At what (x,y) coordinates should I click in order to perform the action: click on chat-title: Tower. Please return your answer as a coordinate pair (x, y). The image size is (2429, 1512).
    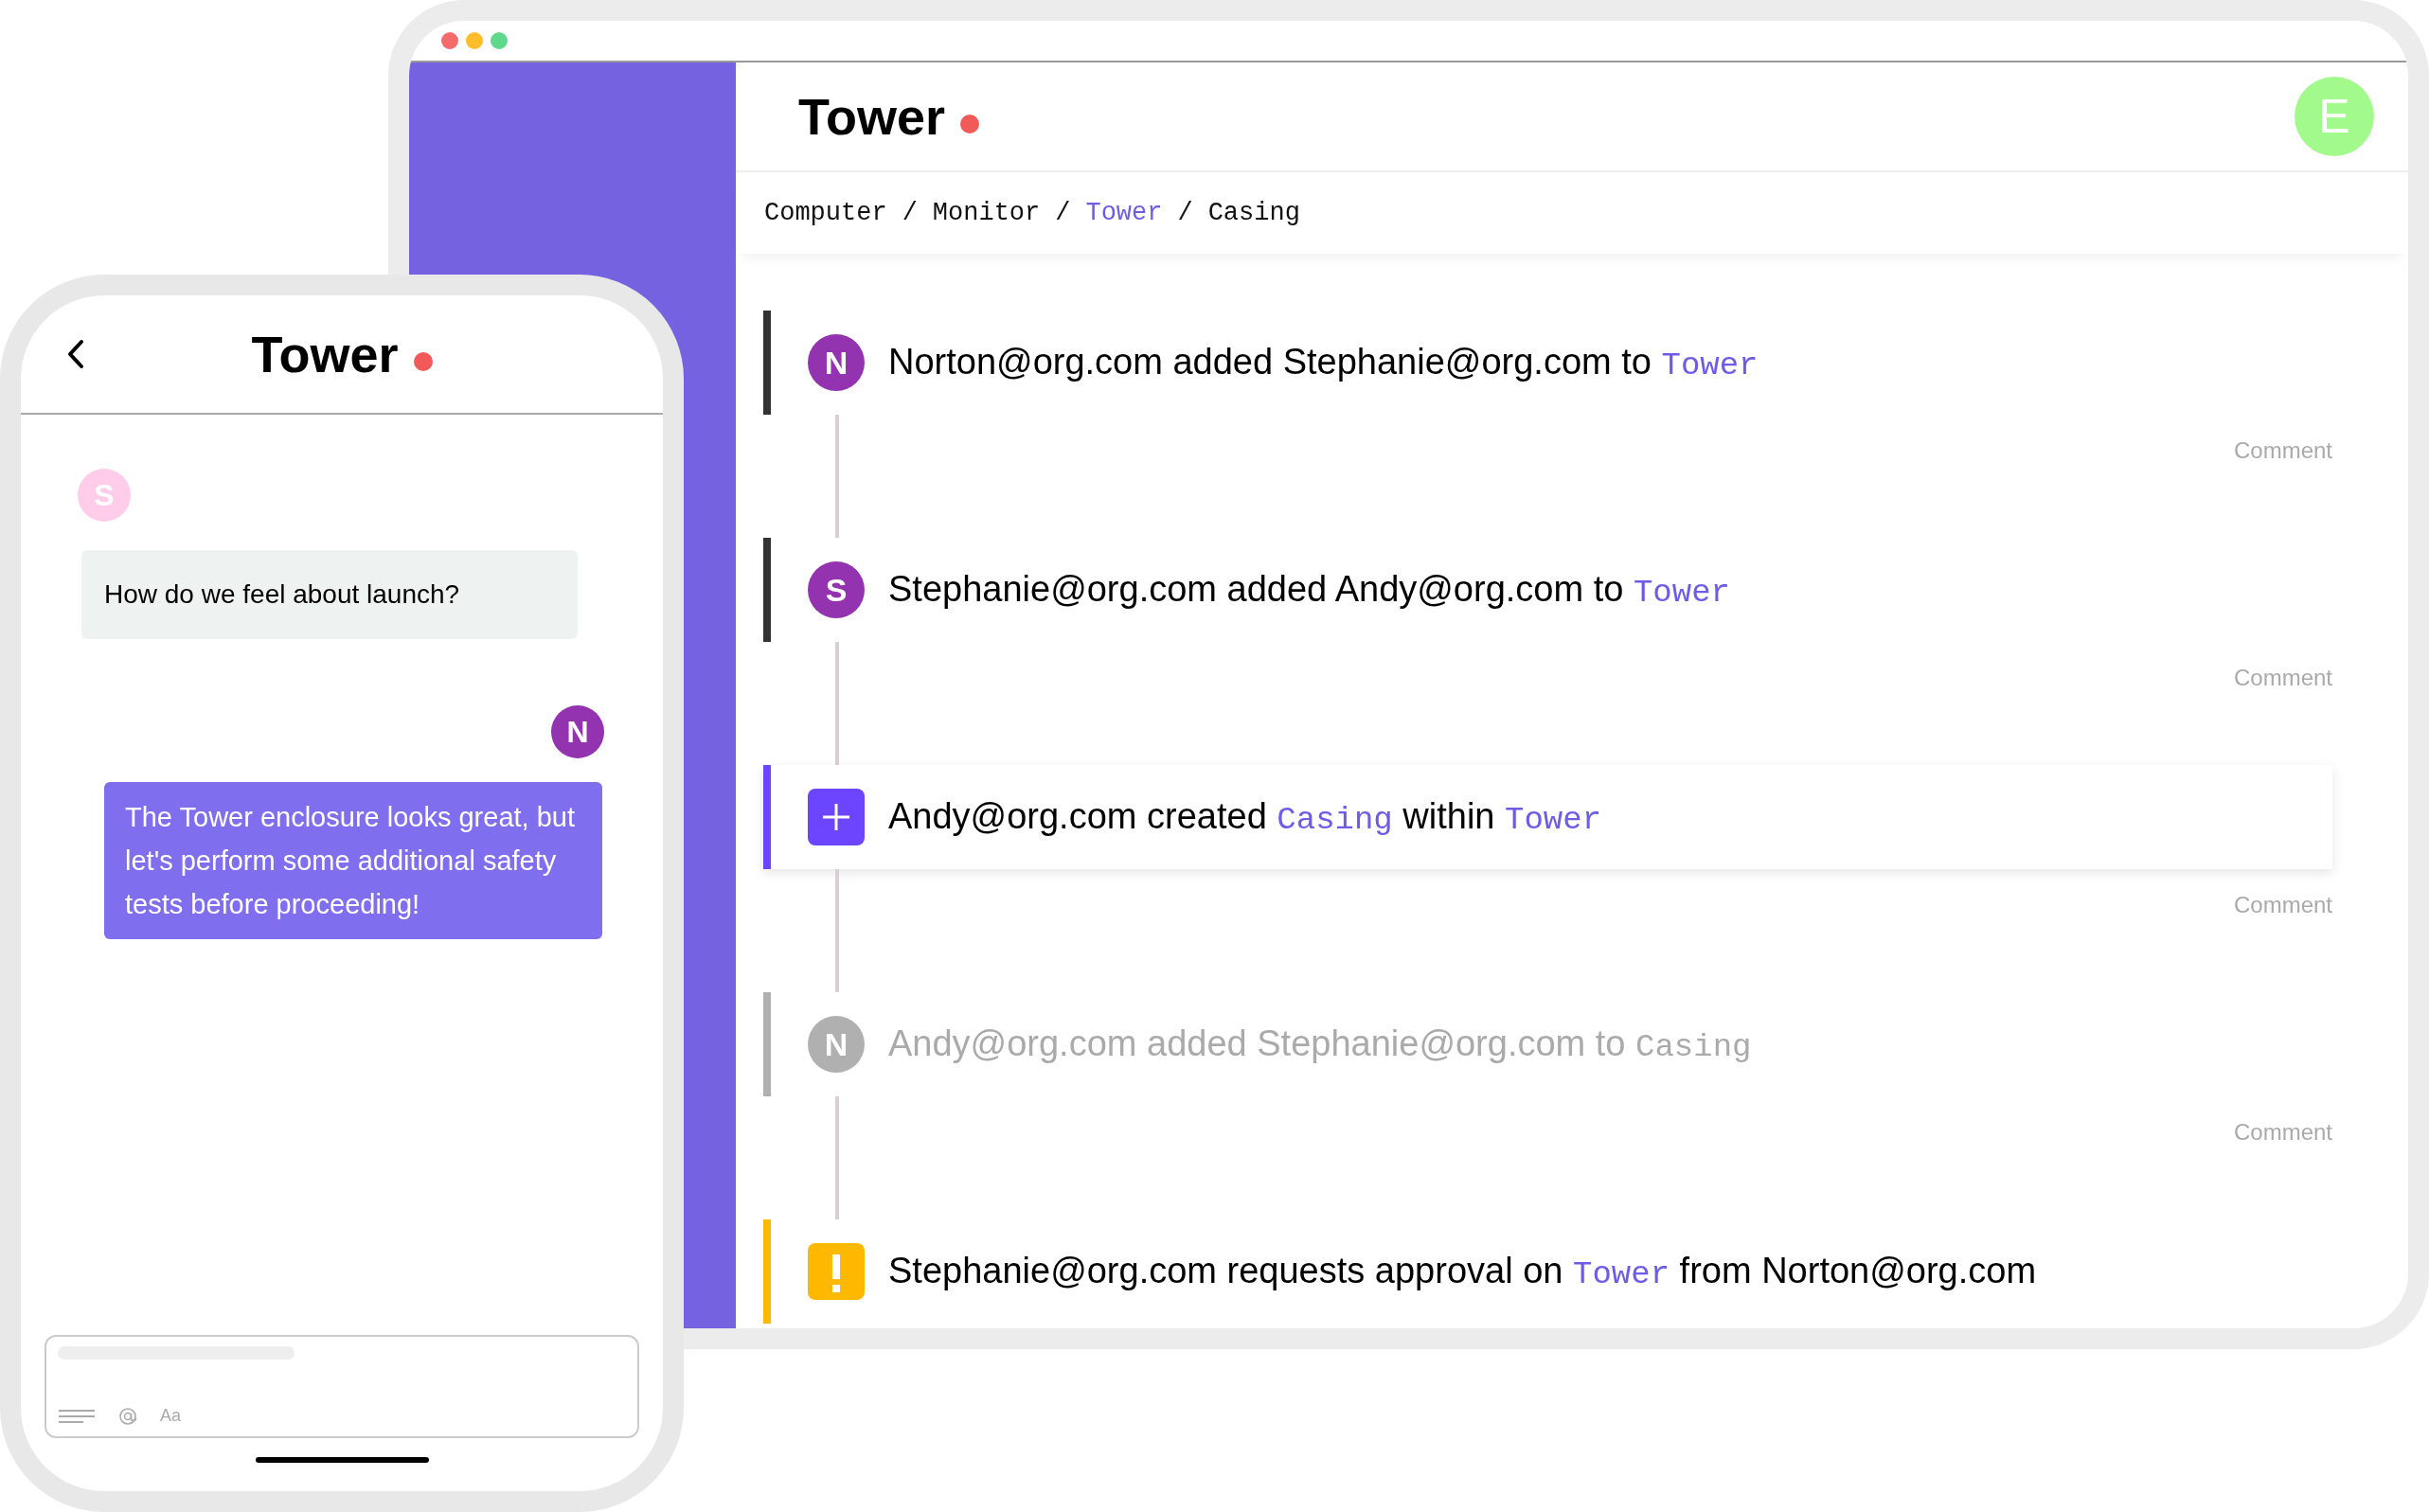
    Looking at the image, I should click on (325, 354).